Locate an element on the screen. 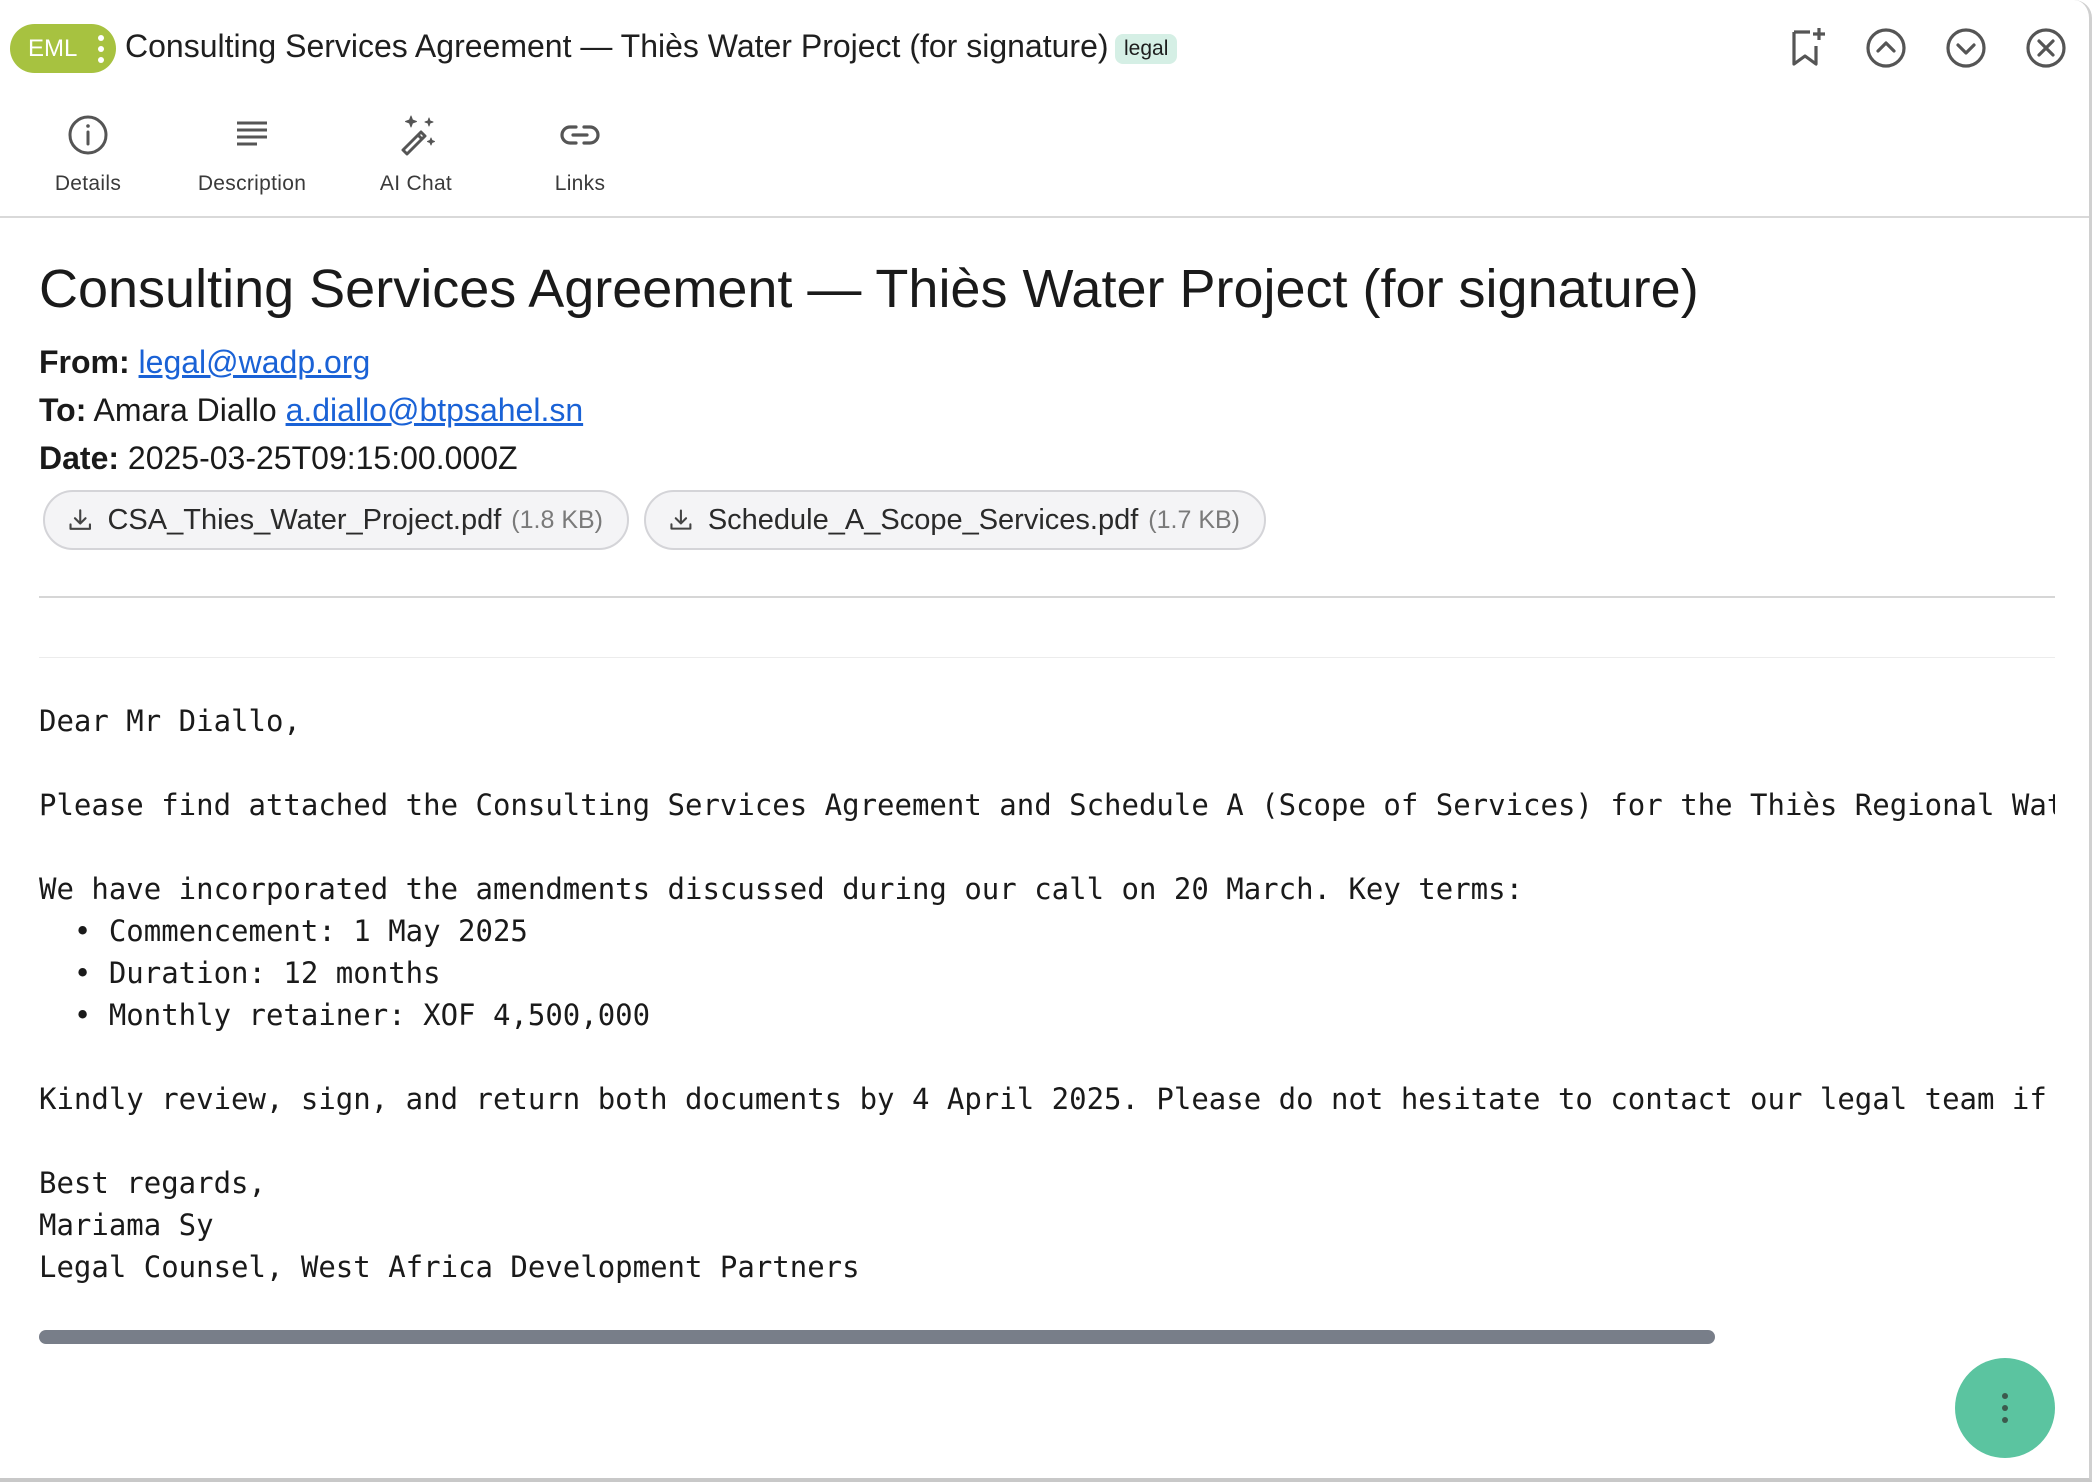 The image size is (2092, 1482). tab-description-label: Description is located at coordinates (252, 183).